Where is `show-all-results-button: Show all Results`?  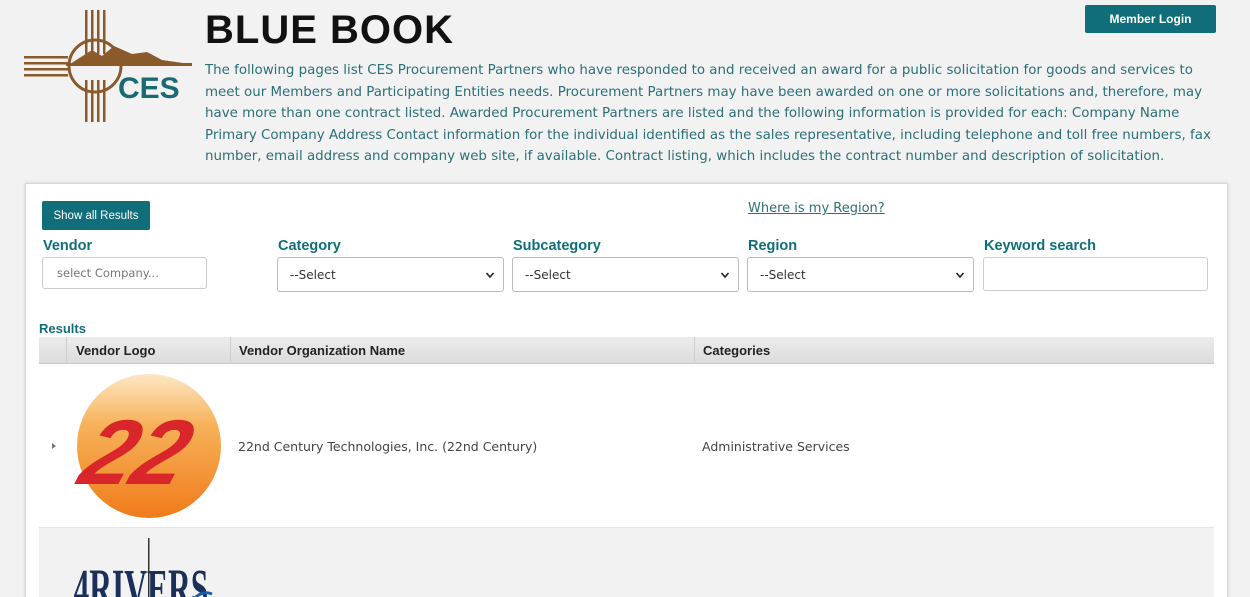
show-all-results-button: Show all Results is located at coordinates (96, 215).